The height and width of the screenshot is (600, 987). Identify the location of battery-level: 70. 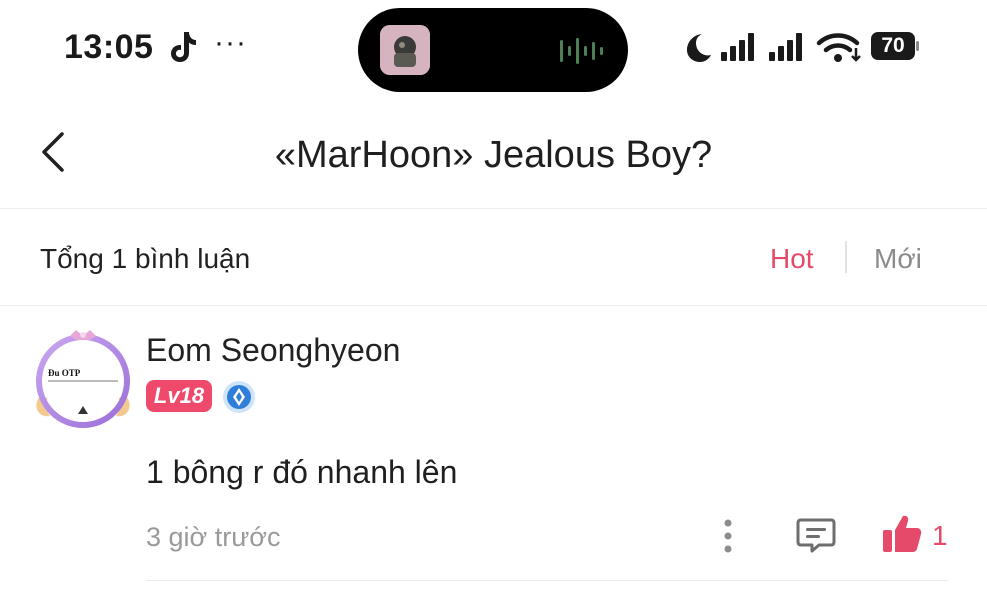
(893, 45).